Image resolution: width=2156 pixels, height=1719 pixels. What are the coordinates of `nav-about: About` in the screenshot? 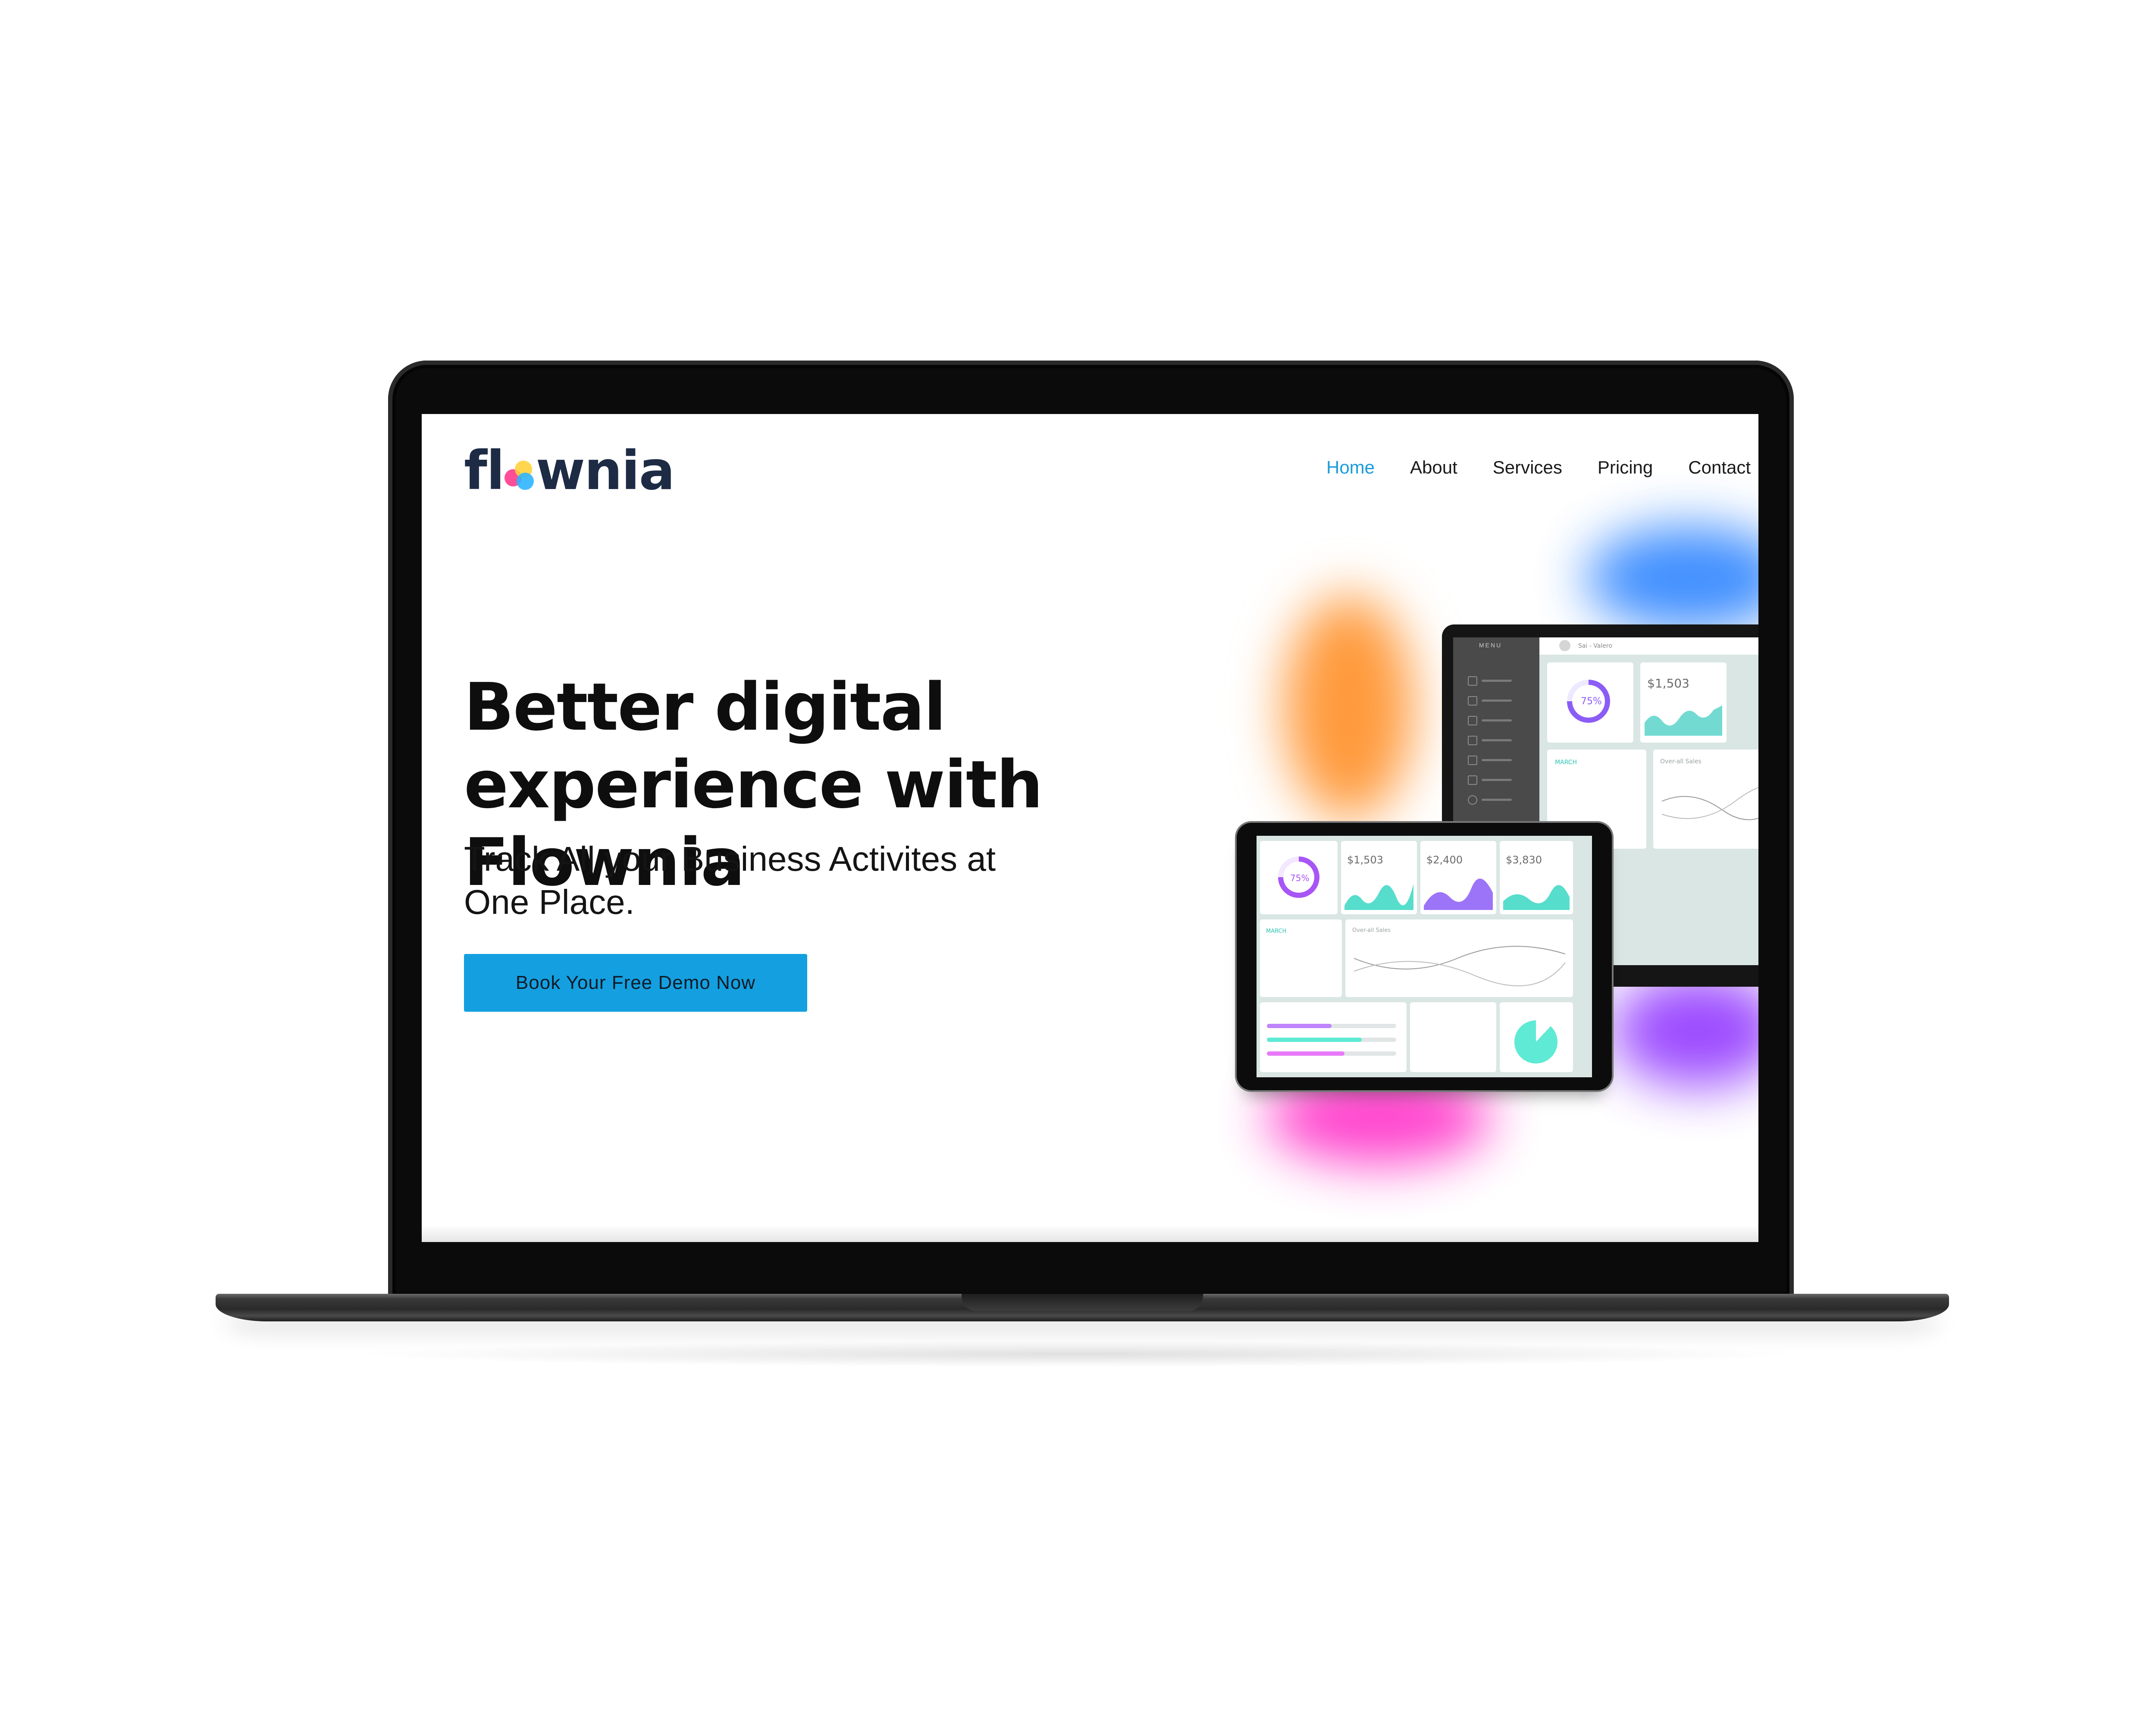 It's located at (1433, 468).